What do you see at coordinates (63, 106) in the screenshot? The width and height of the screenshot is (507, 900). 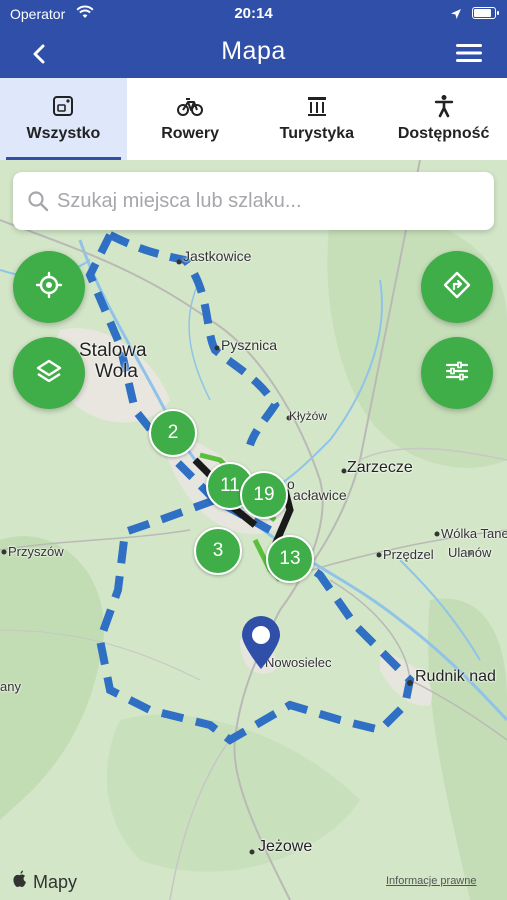 I see `all-icon` at bounding box center [63, 106].